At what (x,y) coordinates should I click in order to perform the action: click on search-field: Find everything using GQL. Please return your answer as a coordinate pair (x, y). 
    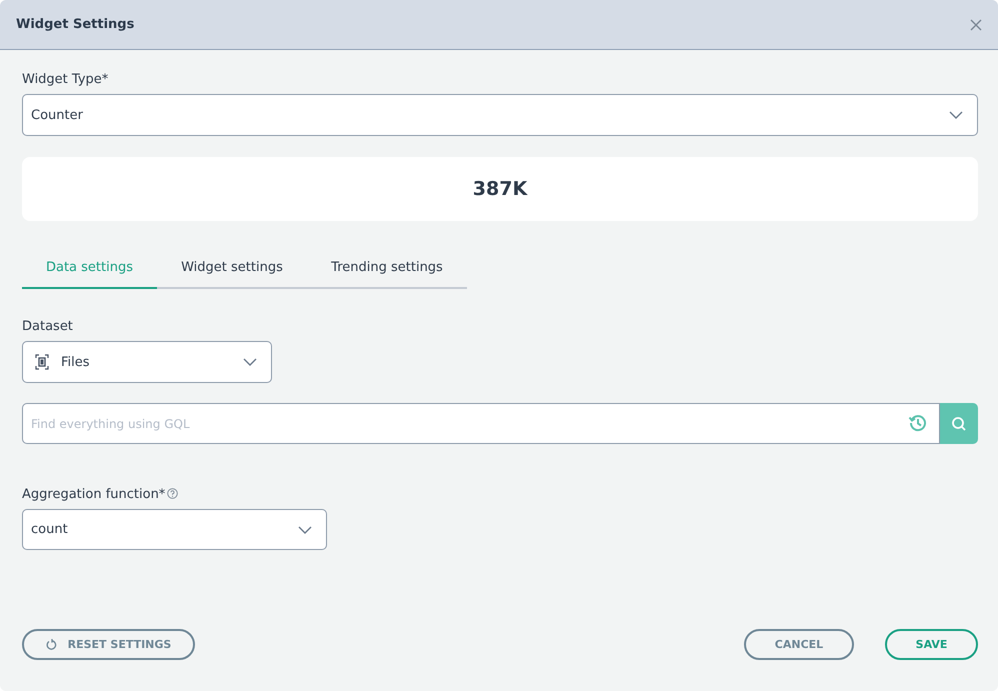
    Looking at the image, I should click on (481, 423).